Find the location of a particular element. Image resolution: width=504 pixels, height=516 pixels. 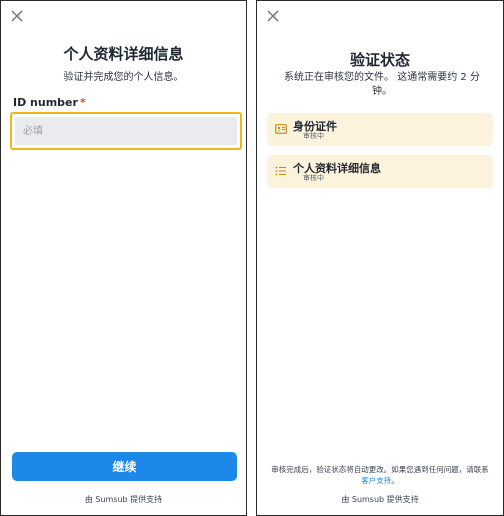

page-subtitle: 系统正在审核您的文件。 这通常需要约 2 分钟。 is located at coordinates (382, 84).